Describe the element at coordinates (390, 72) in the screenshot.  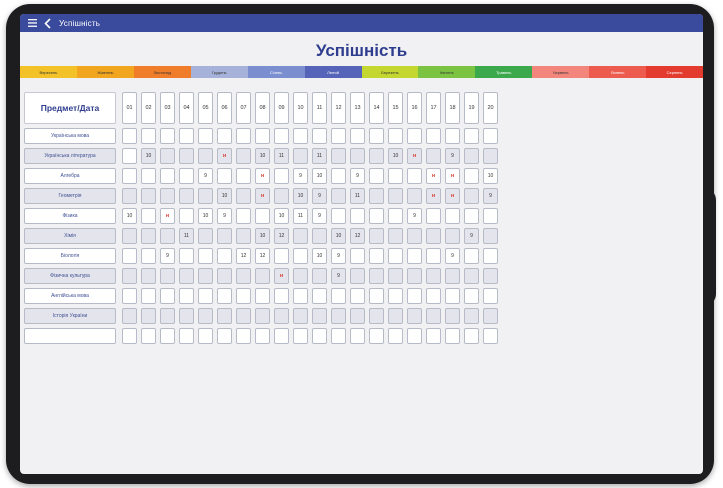
I see `tab-month: Березень` at that location.